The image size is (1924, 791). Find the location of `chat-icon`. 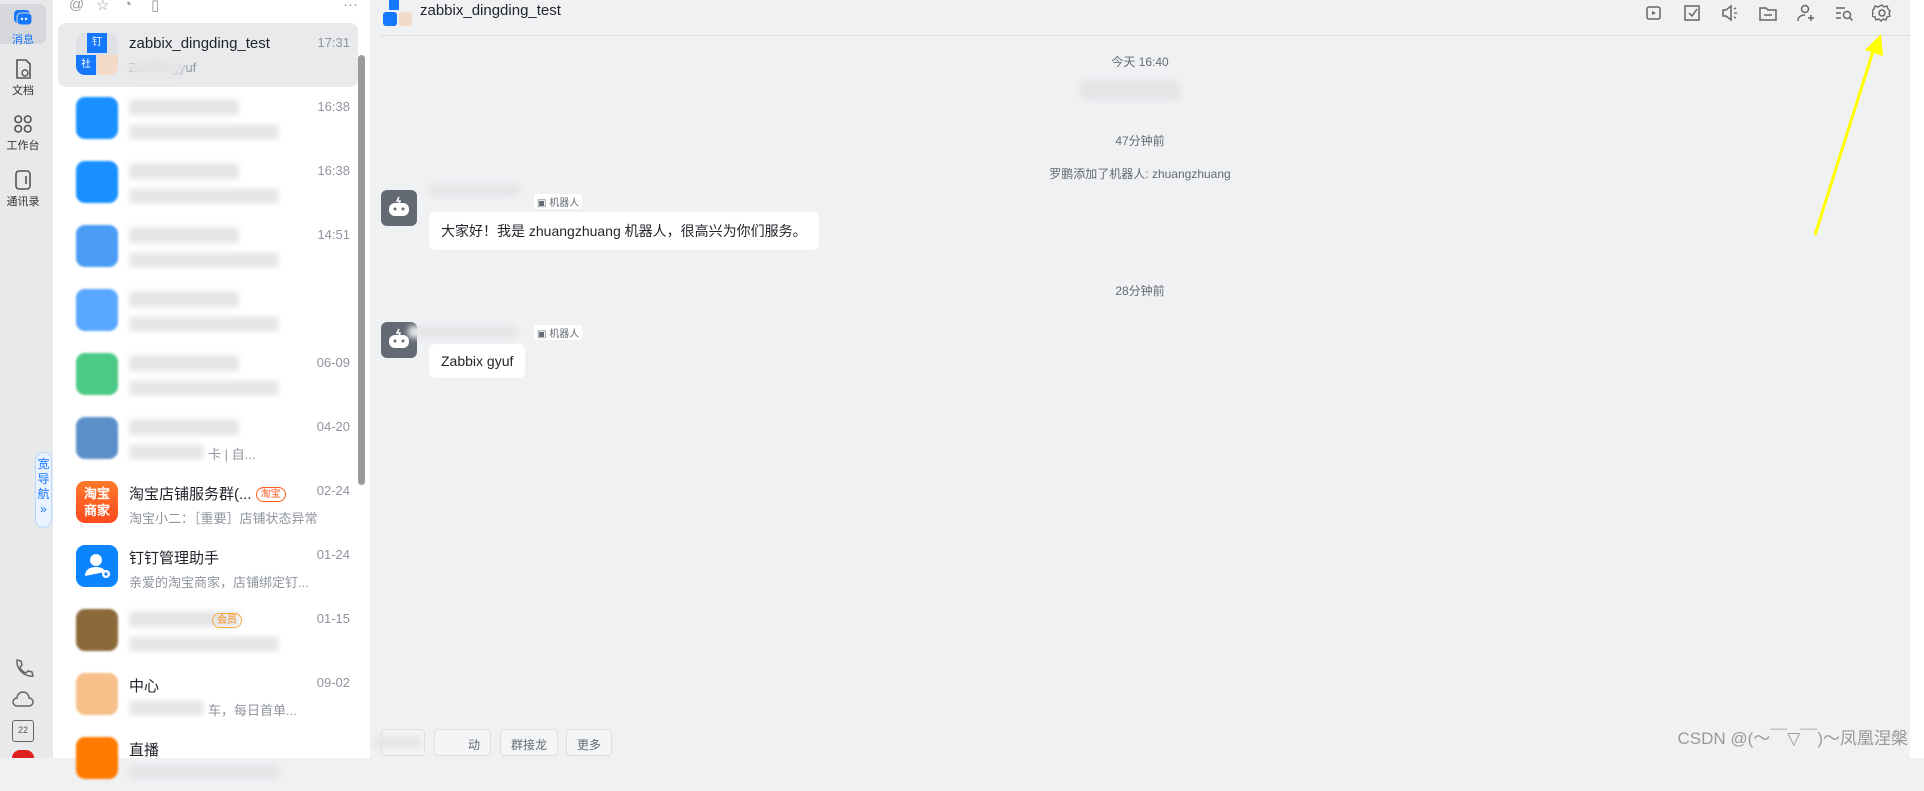

chat-icon is located at coordinates (23, 18).